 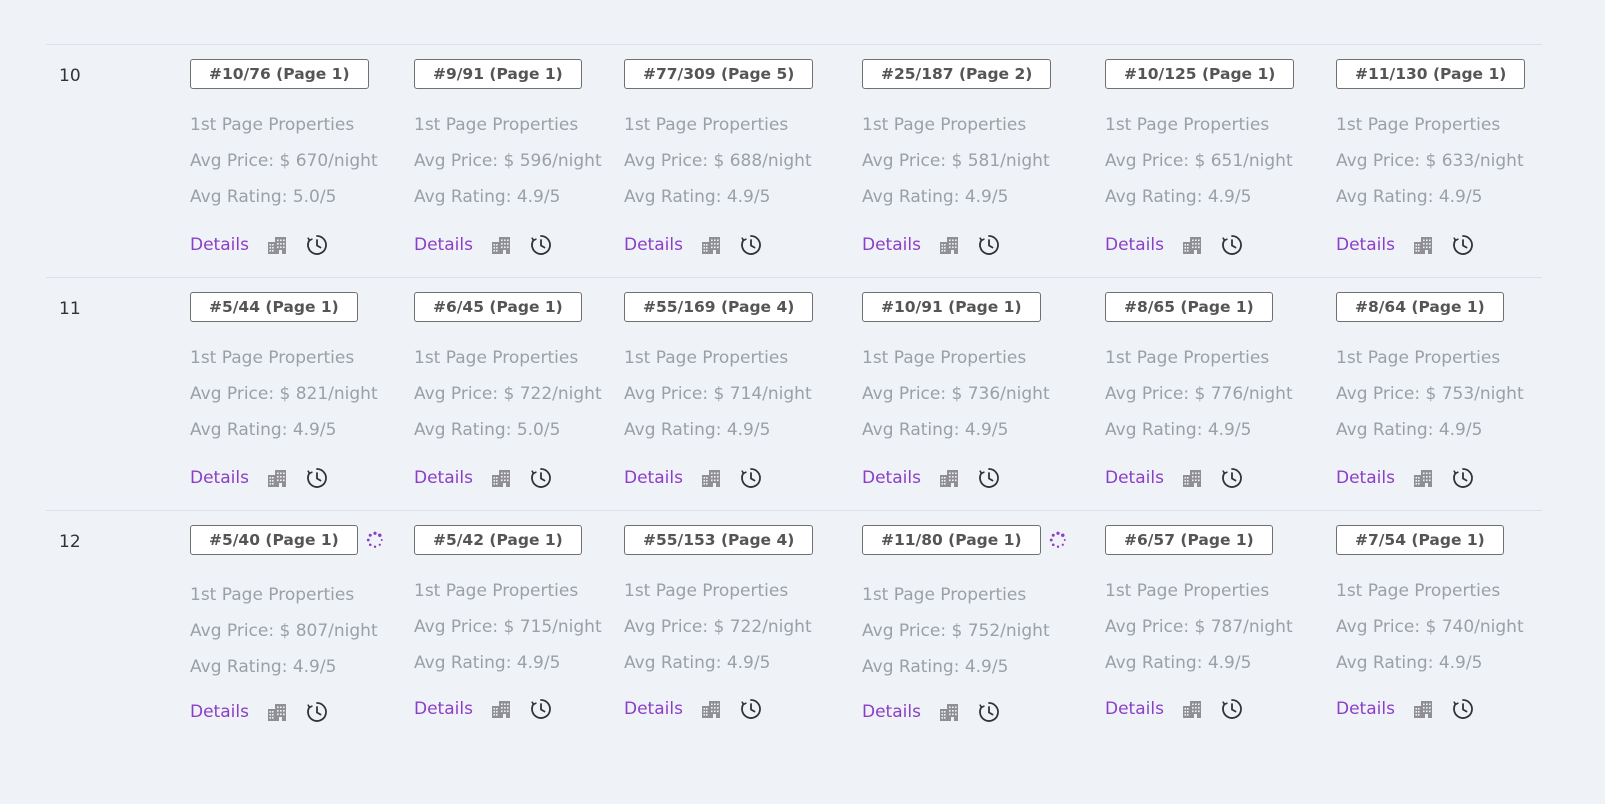 I want to click on rank-position-button: #55/169 (Page 4), so click(x=719, y=307).